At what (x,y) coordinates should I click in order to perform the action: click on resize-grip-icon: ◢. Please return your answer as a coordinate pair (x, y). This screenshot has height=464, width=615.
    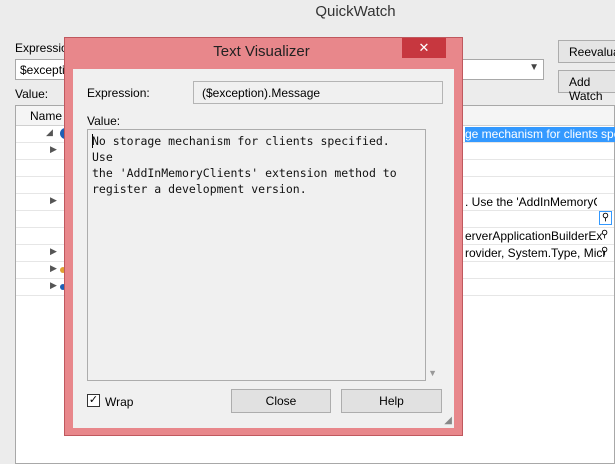
    Looking at the image, I should click on (448, 420).